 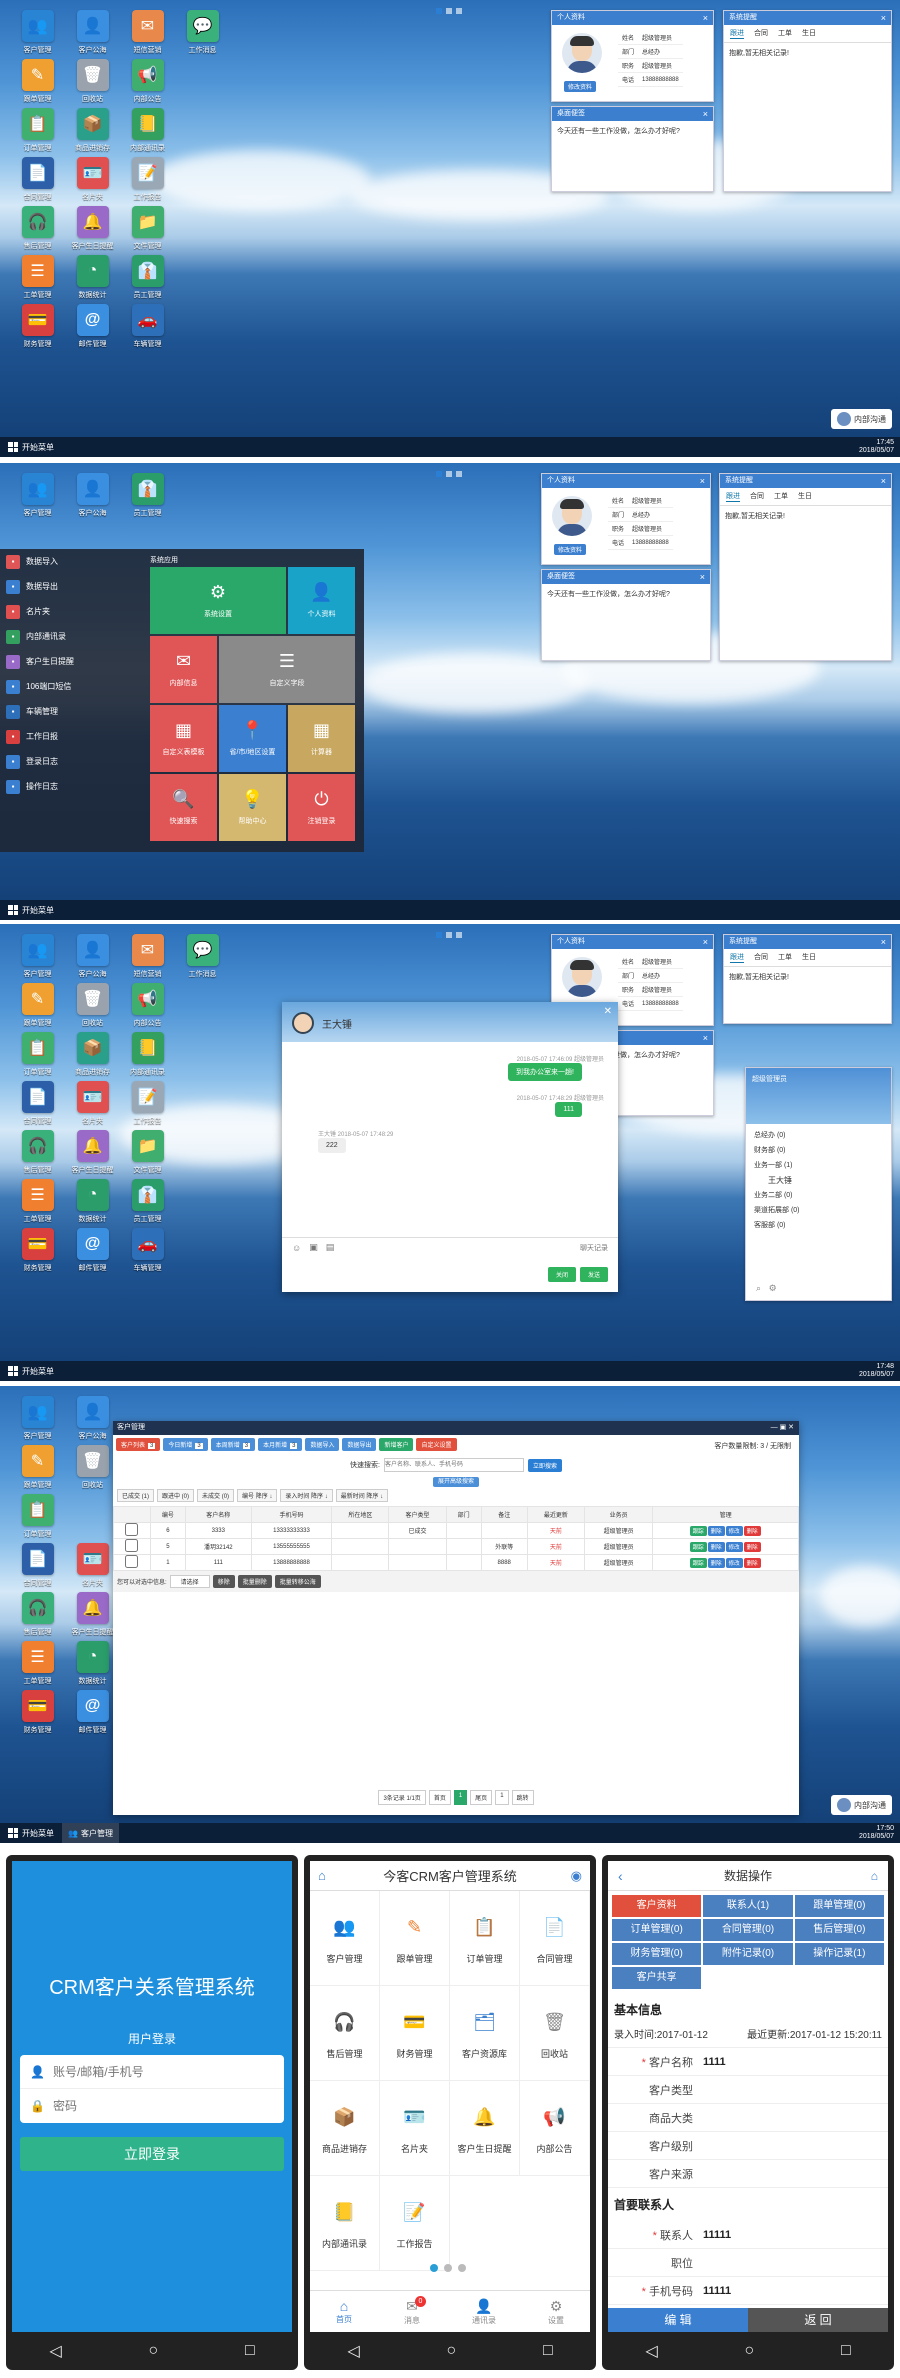 I want to click on field-row: 客户级别, so click(x=748, y=2146).